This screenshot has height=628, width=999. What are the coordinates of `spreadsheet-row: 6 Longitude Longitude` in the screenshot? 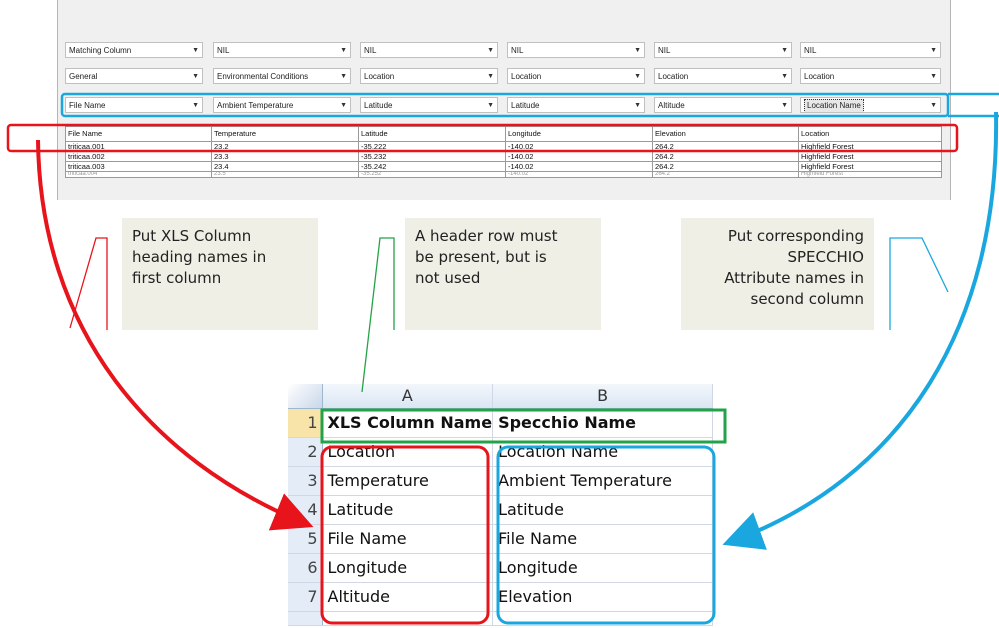 It's located at (501, 568).